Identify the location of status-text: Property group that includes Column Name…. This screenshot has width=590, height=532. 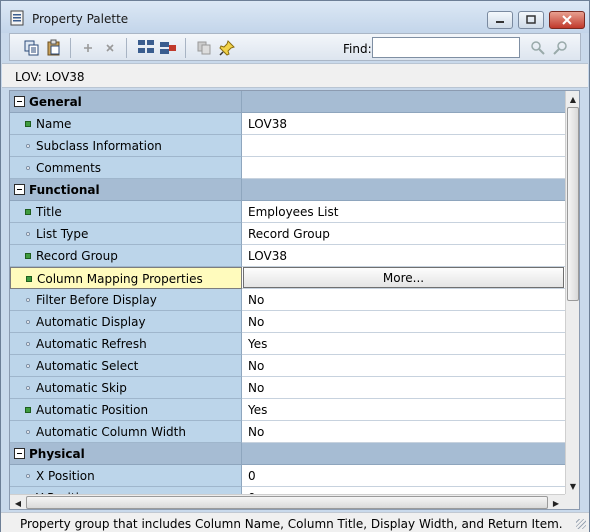
(291, 524).